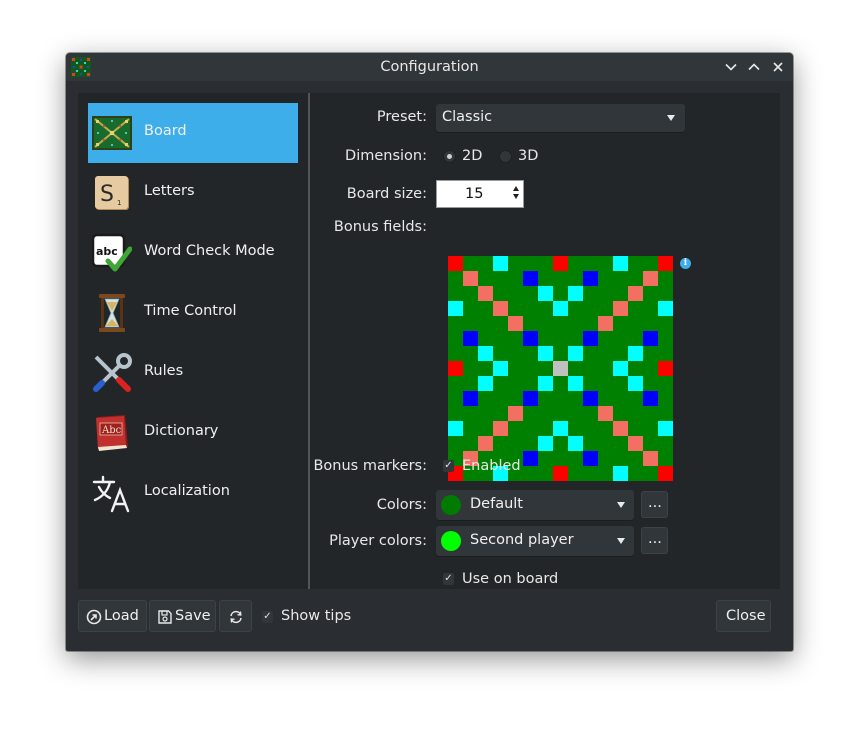 The width and height of the screenshot is (858, 729). What do you see at coordinates (193, 433) in the screenshot?
I see `sidebar-item-dictionary: Abc Dictionary` at bounding box center [193, 433].